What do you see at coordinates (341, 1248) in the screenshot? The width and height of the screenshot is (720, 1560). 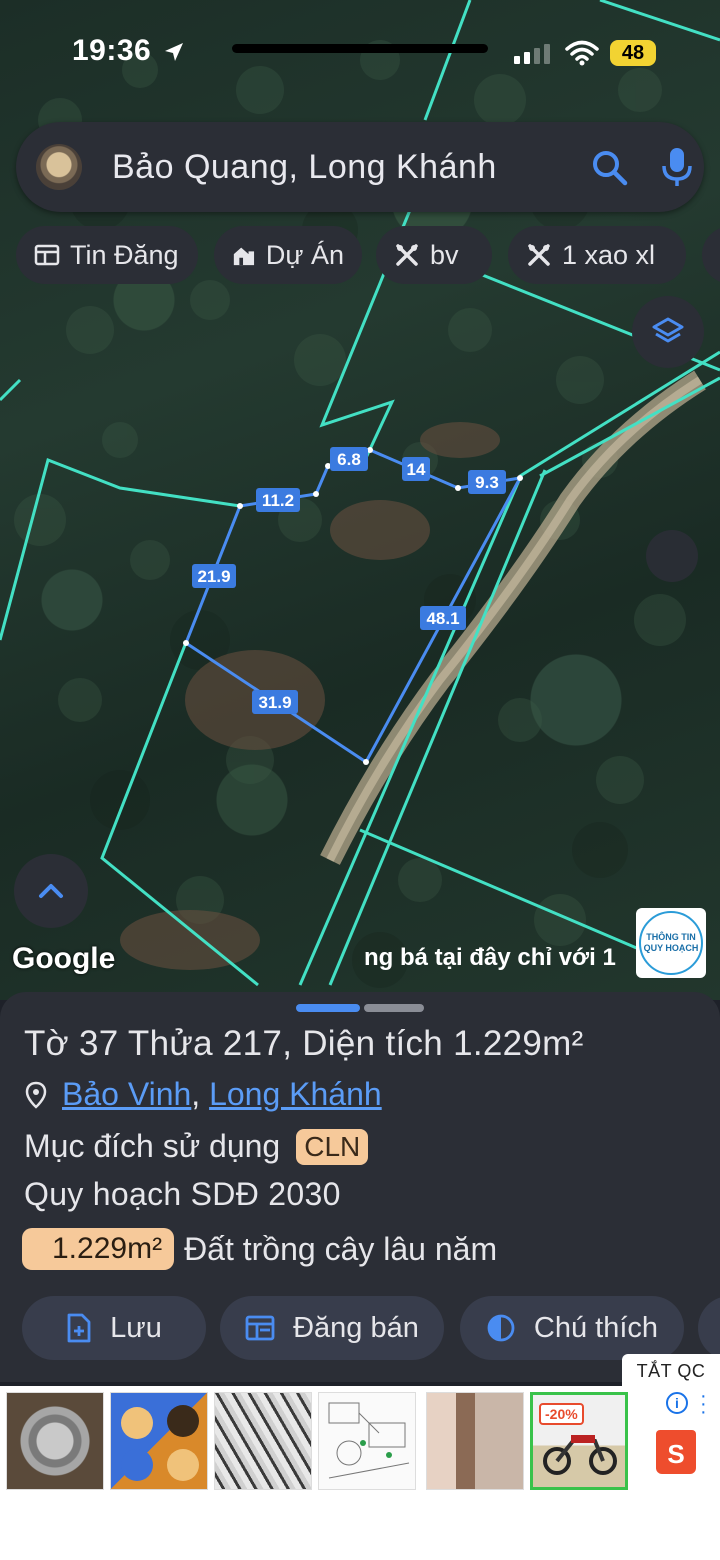 I see `plan-description: Đất trồng cây lâu năm` at bounding box center [341, 1248].